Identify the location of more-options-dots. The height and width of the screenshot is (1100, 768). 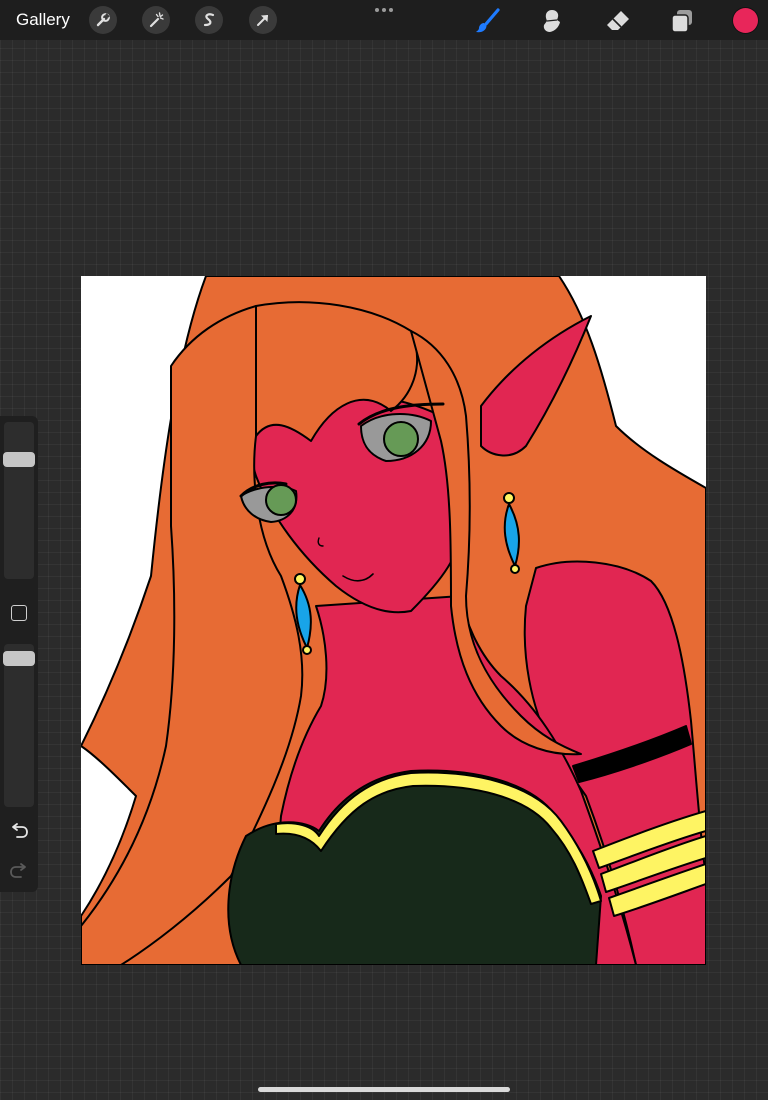
(384, 10).